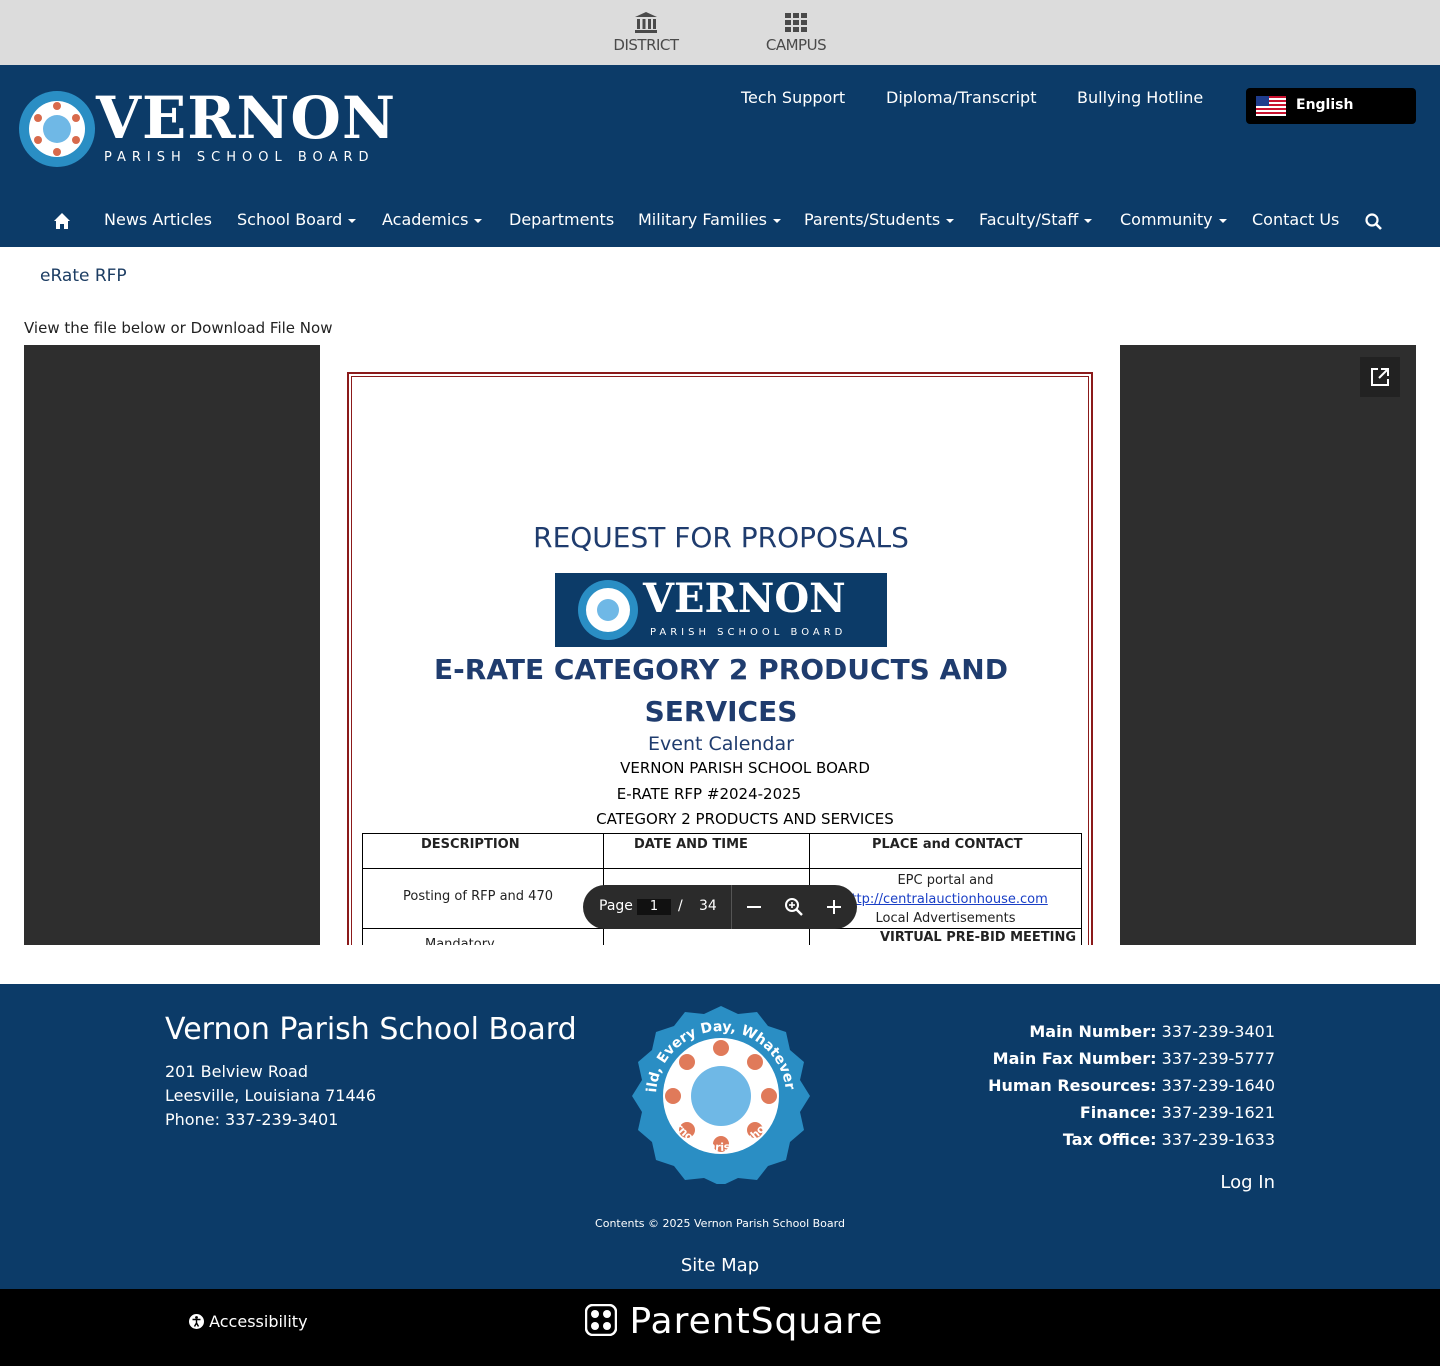 The width and height of the screenshot is (1440, 1366). What do you see at coordinates (945, 851) in the screenshot?
I see `table-header-cell: PLACE and CONTACT` at bounding box center [945, 851].